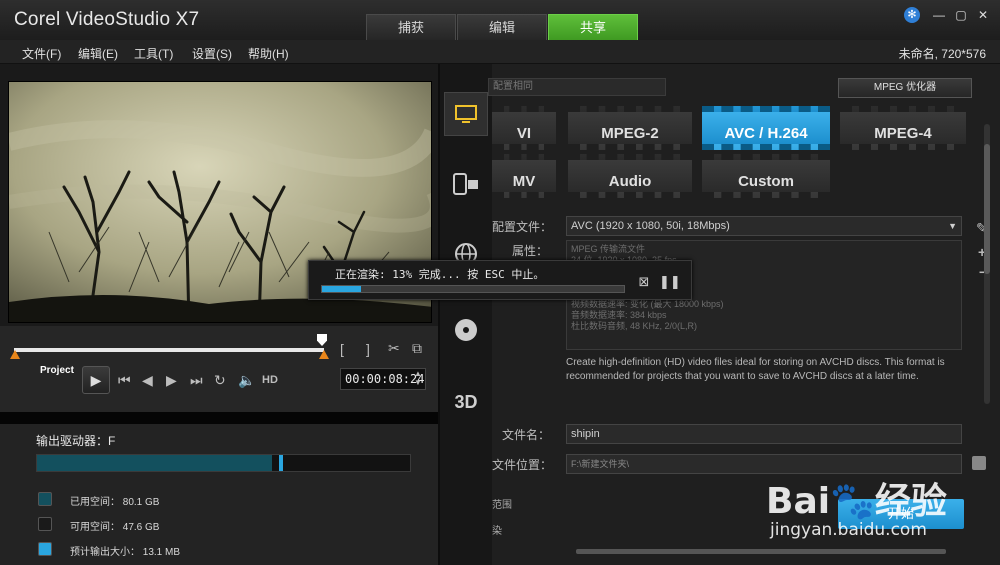 Image resolution: width=1000 pixels, height=565 pixels. I want to click on tab-edit: 编辑, so click(502, 27).